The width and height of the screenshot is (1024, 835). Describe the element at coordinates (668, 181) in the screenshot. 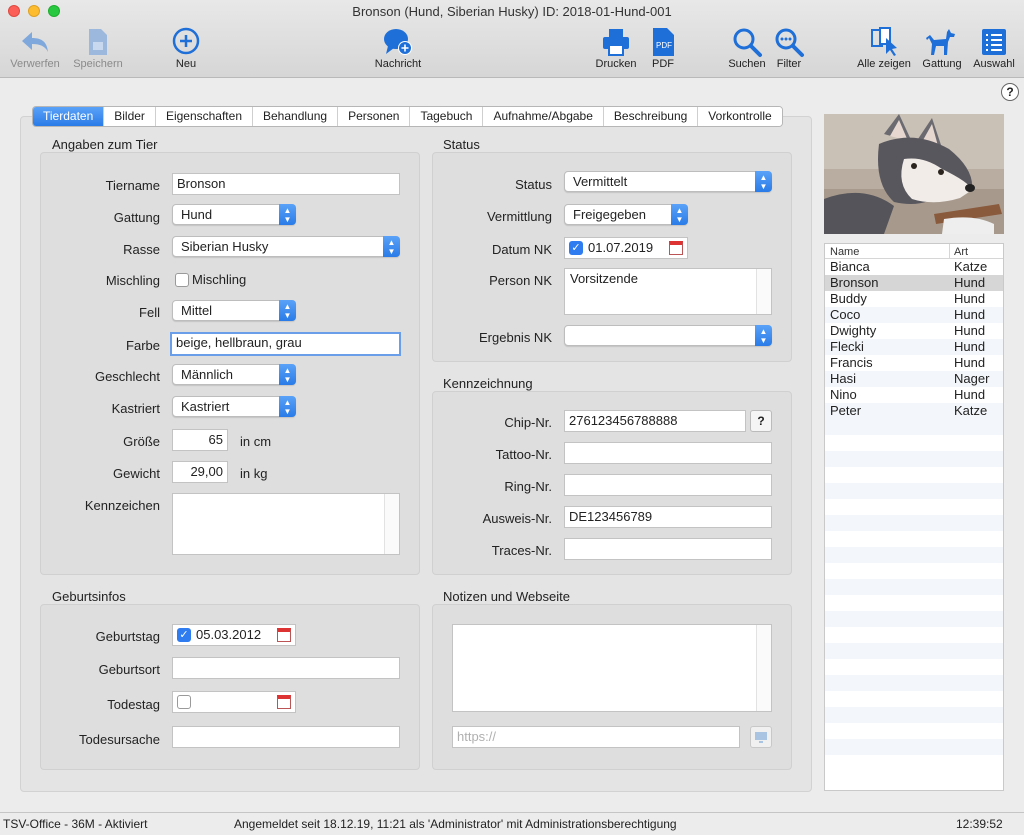

I see `status-select: Vermittelt ▲ ▼` at that location.